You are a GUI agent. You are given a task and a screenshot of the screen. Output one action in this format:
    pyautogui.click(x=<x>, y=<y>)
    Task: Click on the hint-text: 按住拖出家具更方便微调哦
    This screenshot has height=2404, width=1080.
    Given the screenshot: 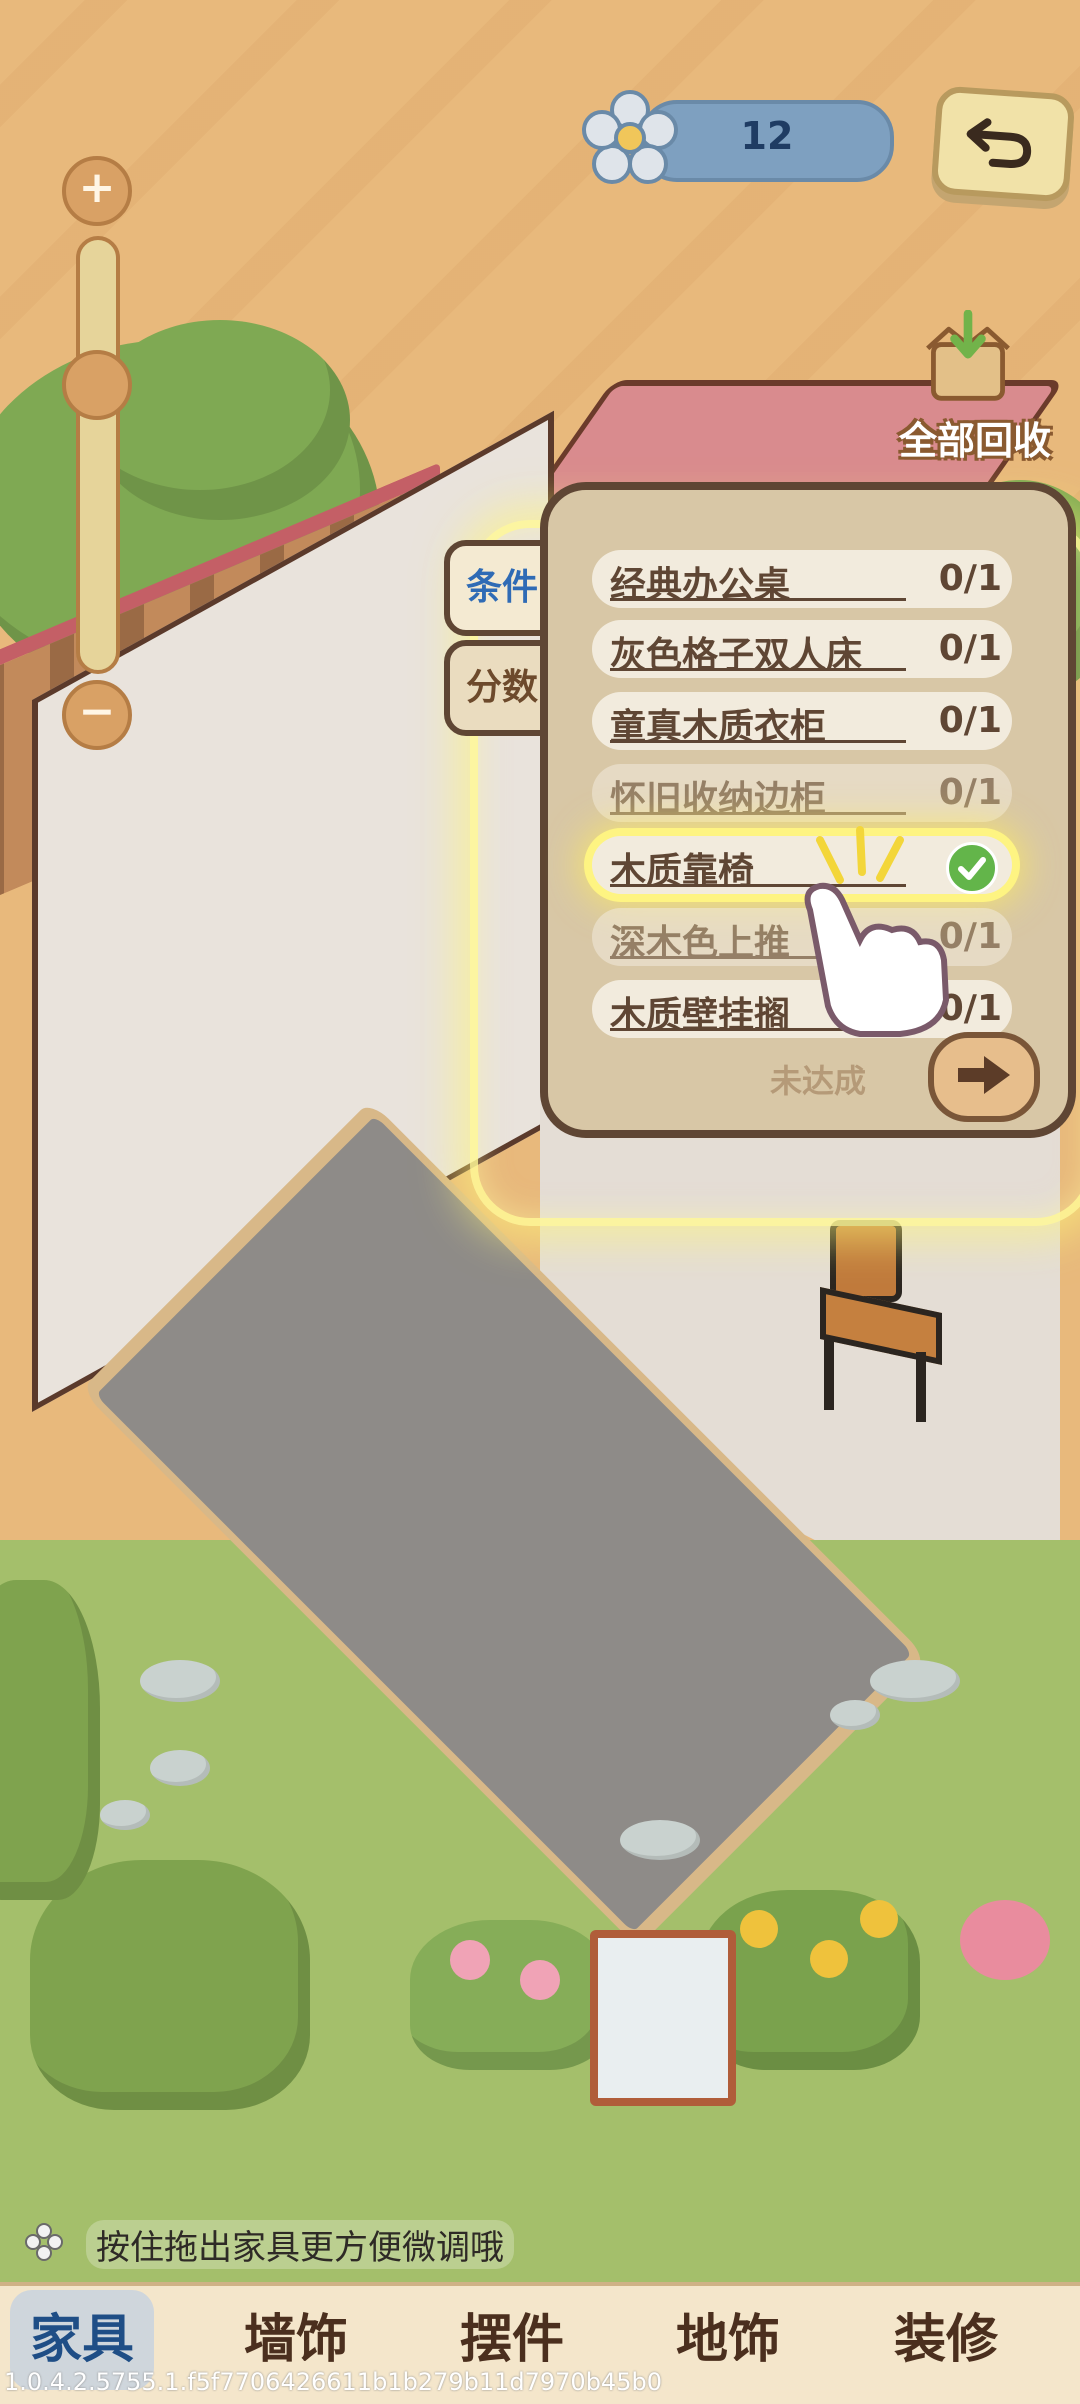 What is the action you would take?
    pyautogui.click(x=300, y=2244)
    